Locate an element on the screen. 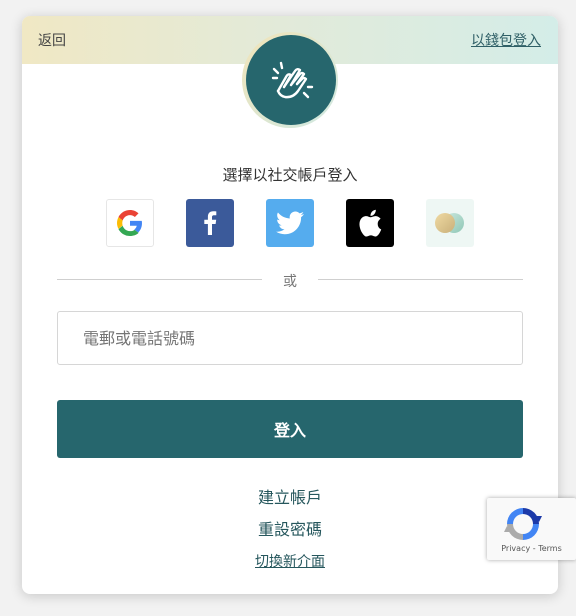  twitter-login-button is located at coordinates (290, 223).